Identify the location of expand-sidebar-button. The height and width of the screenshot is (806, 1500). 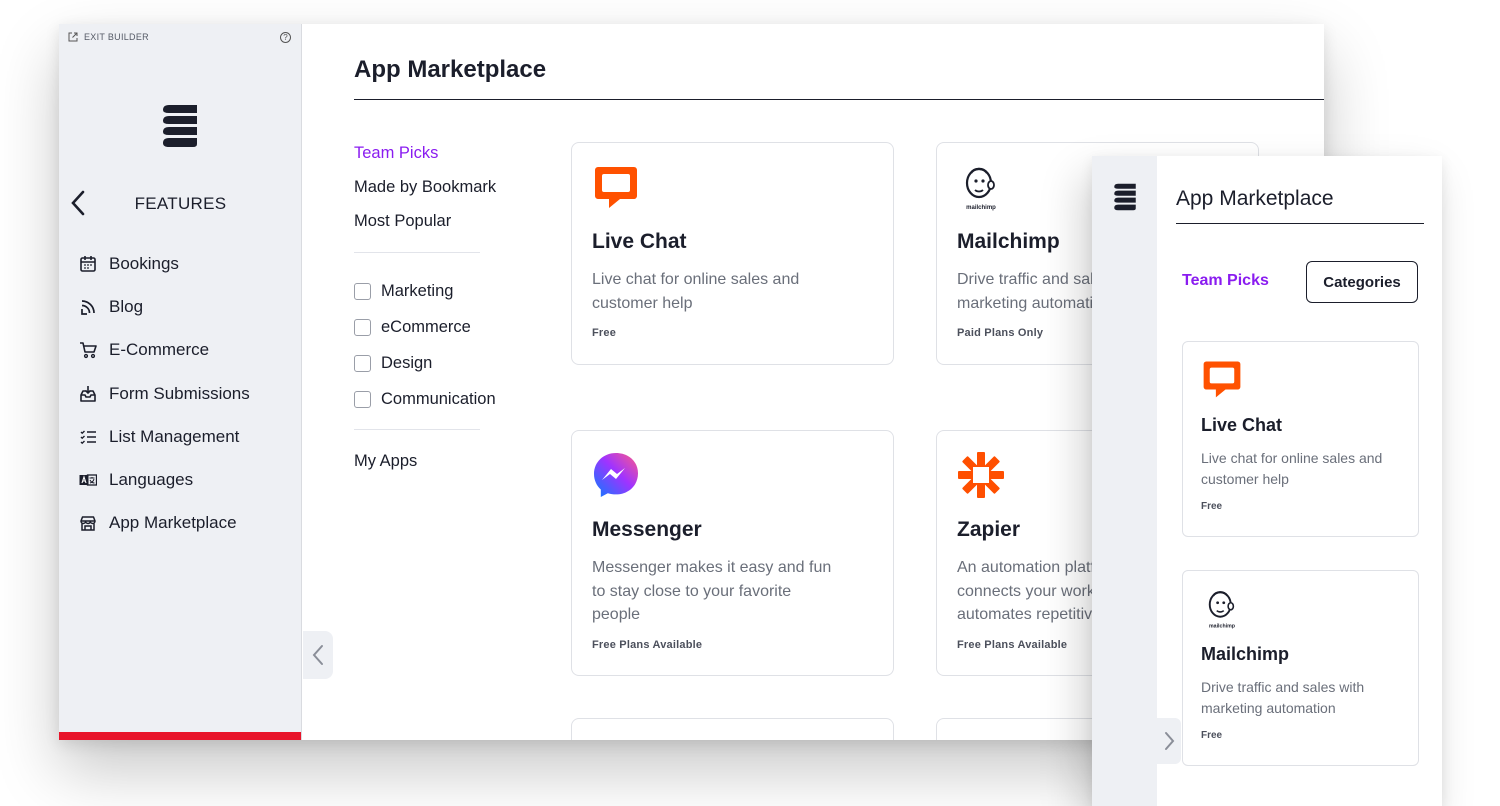
(1169, 741).